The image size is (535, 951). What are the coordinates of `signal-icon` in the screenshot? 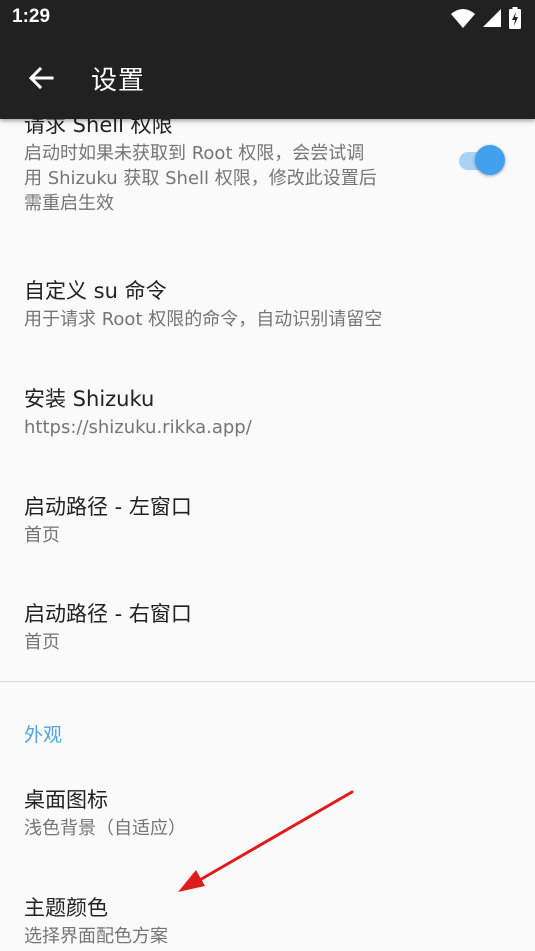 It's located at (492, 18).